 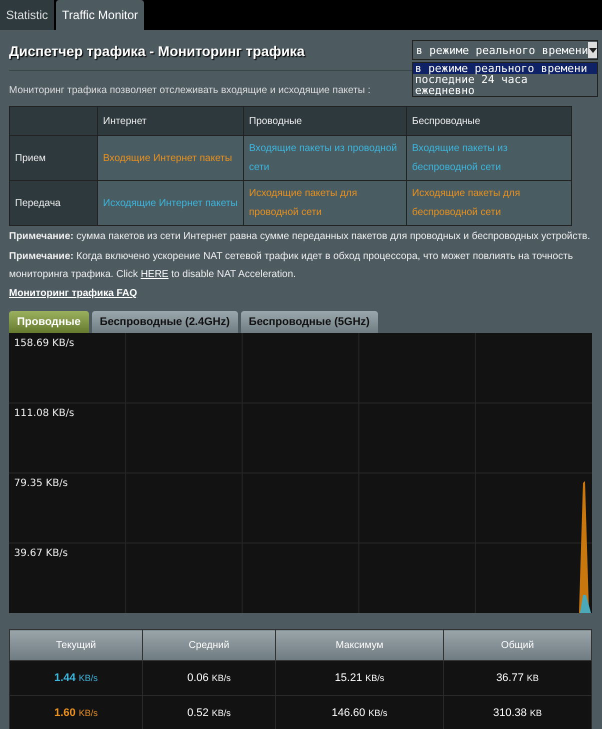 What do you see at coordinates (170, 203) in the screenshot?
I see `packet-label: Исходящие Интернет пакеты` at bounding box center [170, 203].